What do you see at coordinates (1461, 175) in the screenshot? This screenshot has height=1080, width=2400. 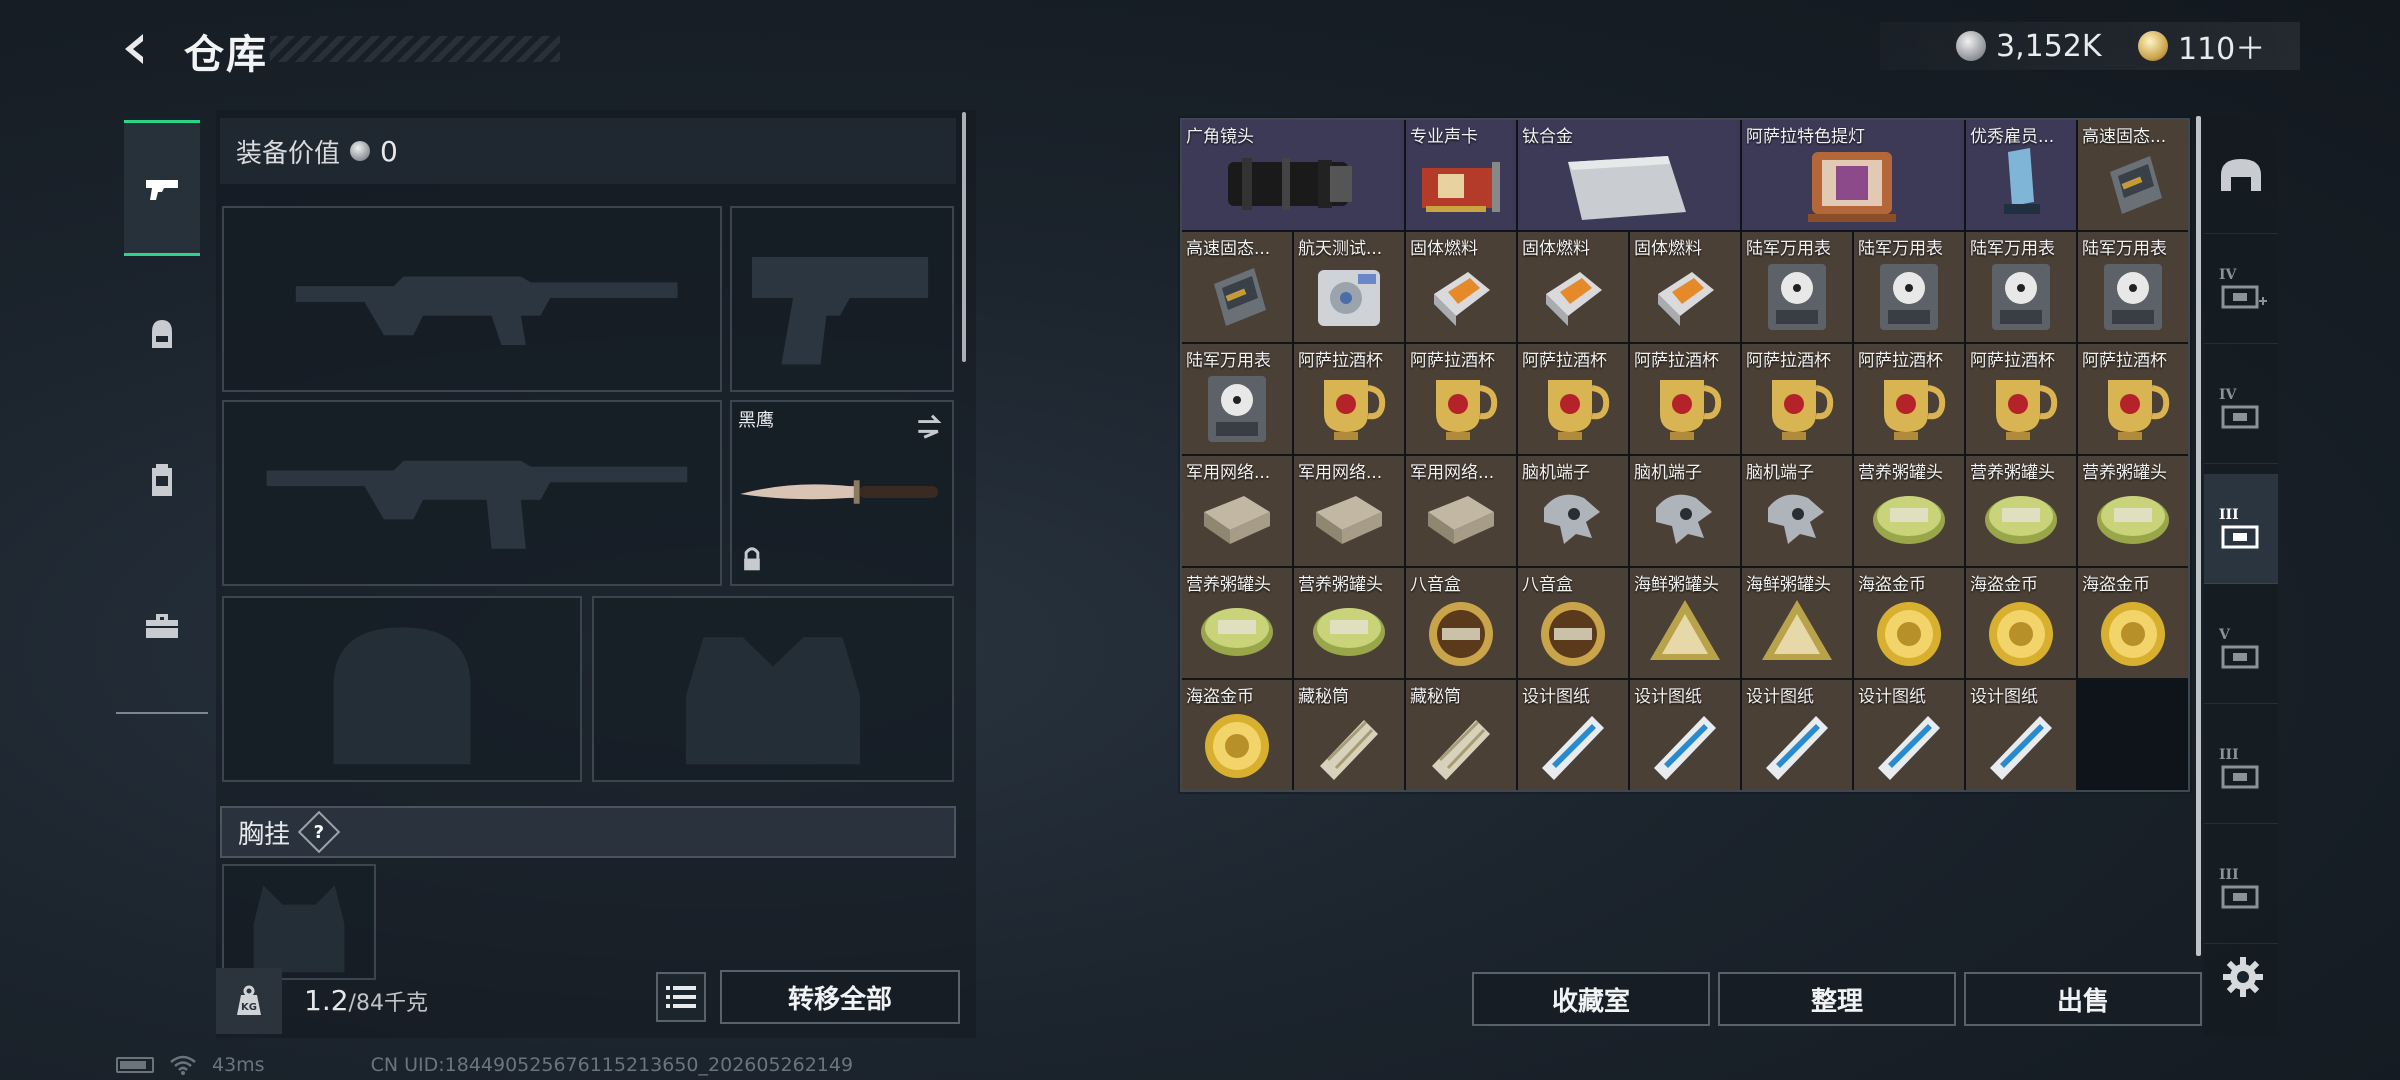 I see `storage-item: 专业声卡` at bounding box center [1461, 175].